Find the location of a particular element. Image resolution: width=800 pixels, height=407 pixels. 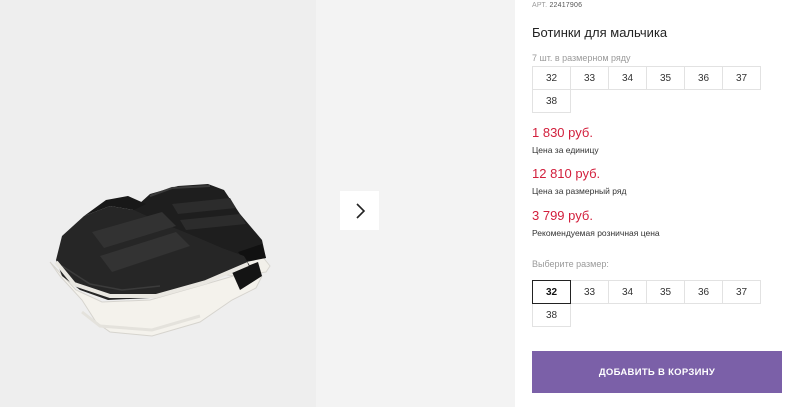

size-option: 33 is located at coordinates (589, 292).